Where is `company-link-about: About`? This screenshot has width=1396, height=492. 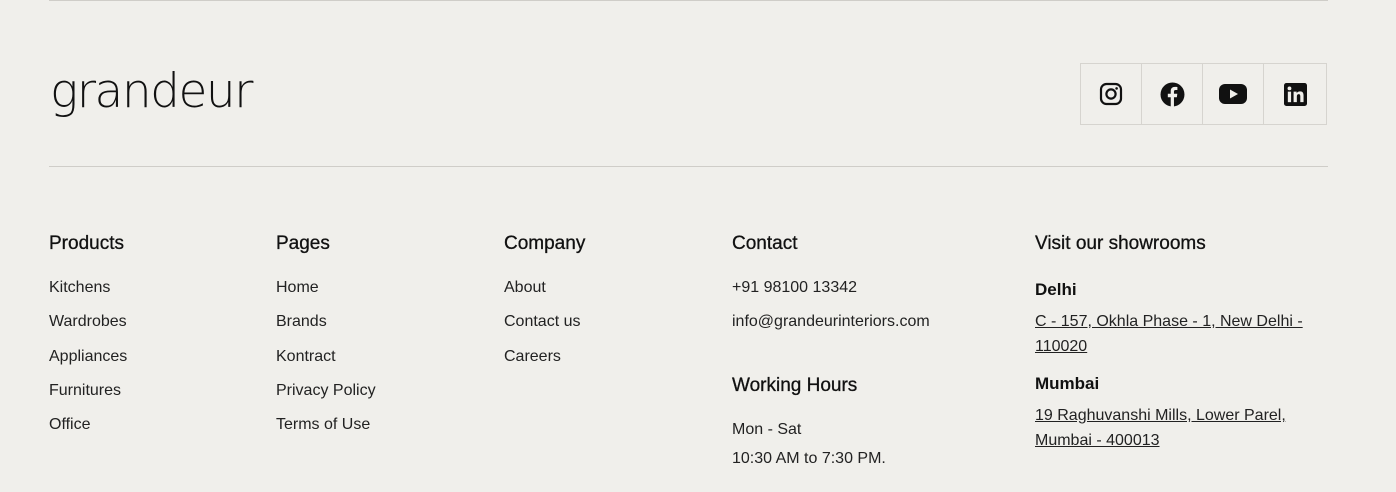 company-link-about: About is located at coordinates (544, 288).